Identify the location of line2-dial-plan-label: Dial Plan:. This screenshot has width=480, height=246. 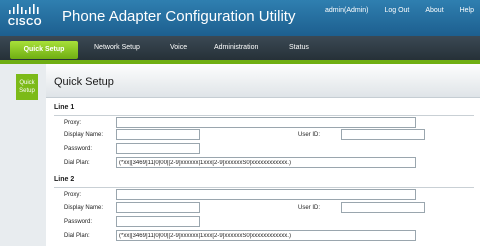
(77, 236).